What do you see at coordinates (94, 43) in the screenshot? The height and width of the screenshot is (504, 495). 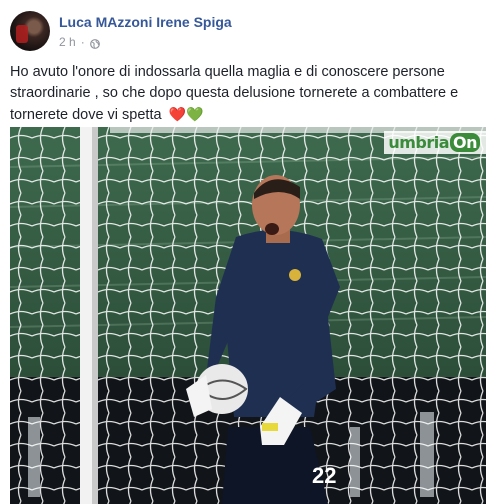 I see `globe-icon` at bounding box center [94, 43].